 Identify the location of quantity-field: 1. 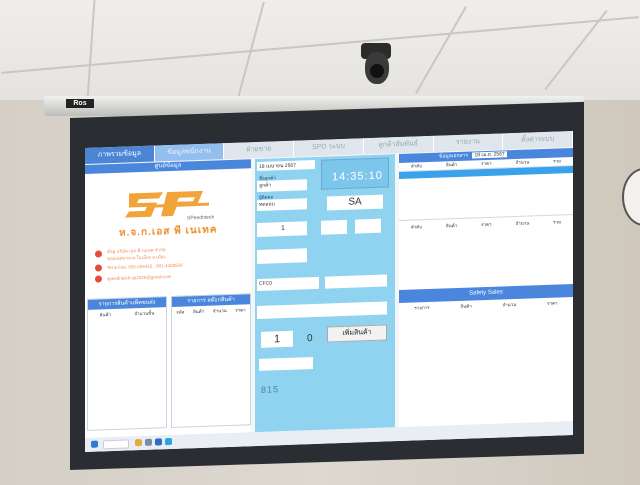
(277, 339).